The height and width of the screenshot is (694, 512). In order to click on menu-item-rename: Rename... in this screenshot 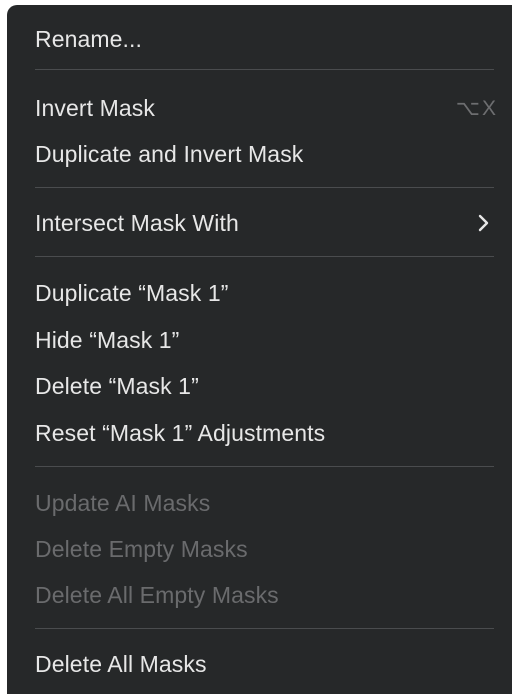, I will do `click(264, 39)`.